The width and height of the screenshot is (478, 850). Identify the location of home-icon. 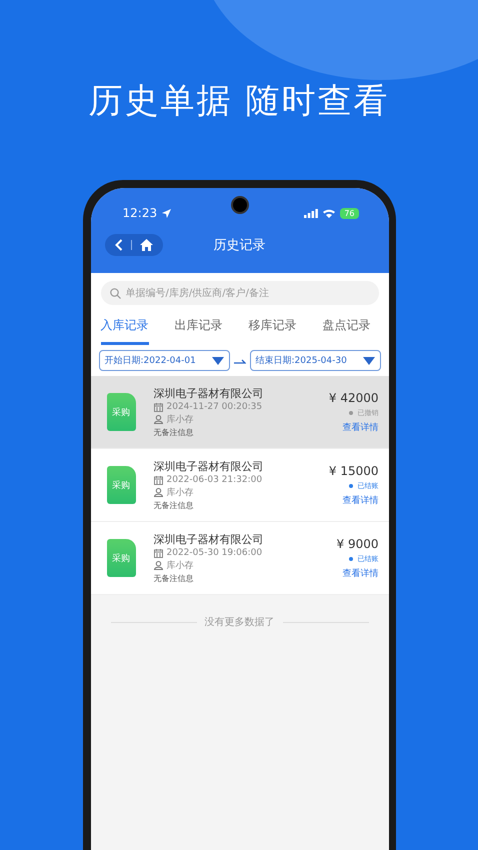
(146, 245).